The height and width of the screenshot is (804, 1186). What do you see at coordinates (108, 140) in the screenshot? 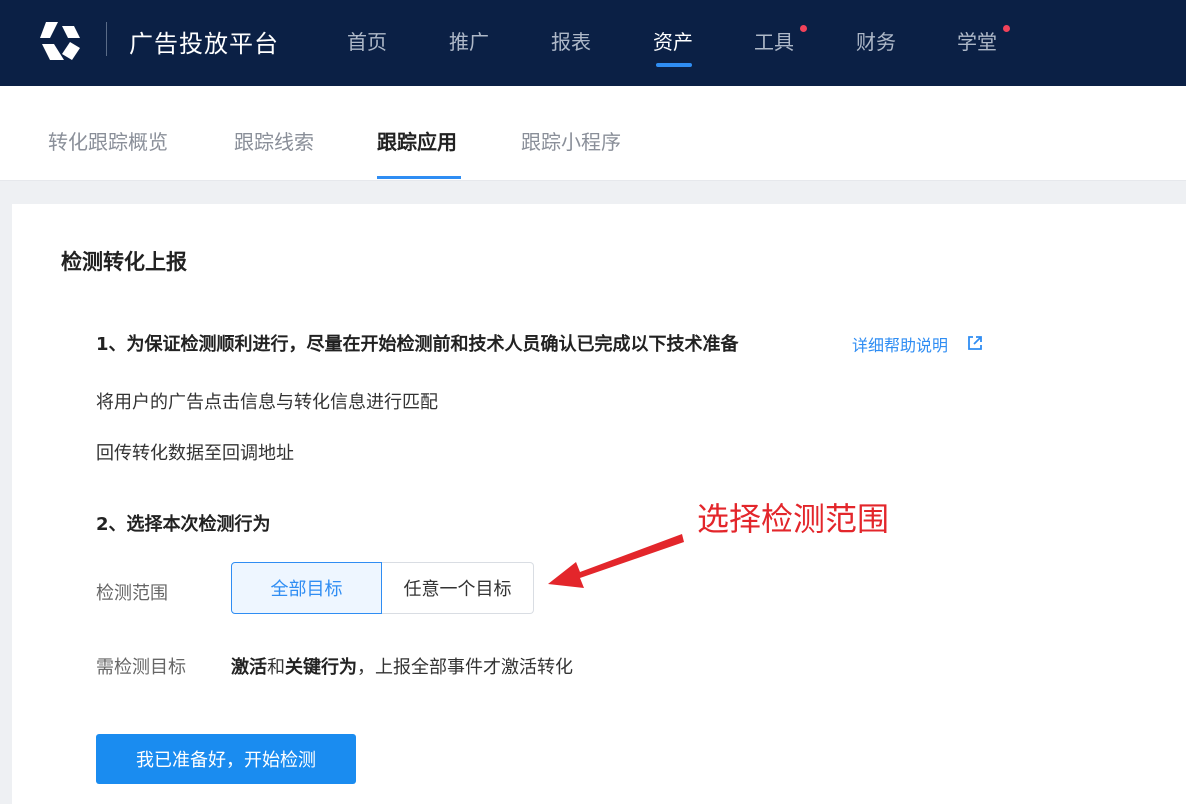
I see `tab-conversion-overview: 转化跟踪概览` at bounding box center [108, 140].